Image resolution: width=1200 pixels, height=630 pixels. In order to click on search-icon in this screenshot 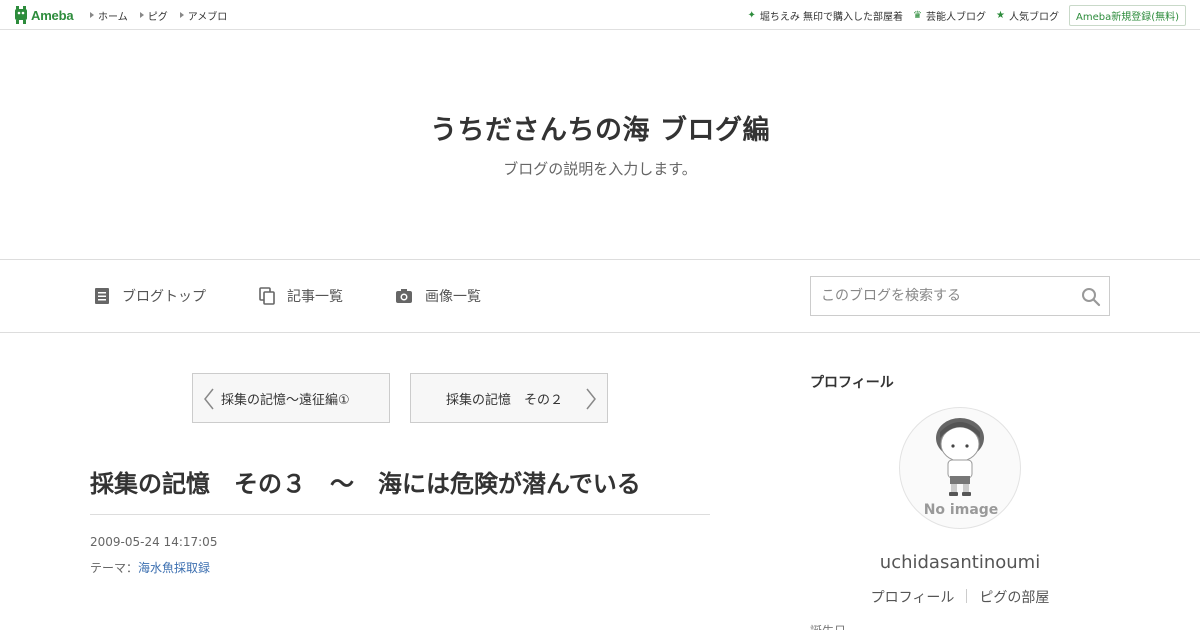, I will do `click(1091, 297)`.